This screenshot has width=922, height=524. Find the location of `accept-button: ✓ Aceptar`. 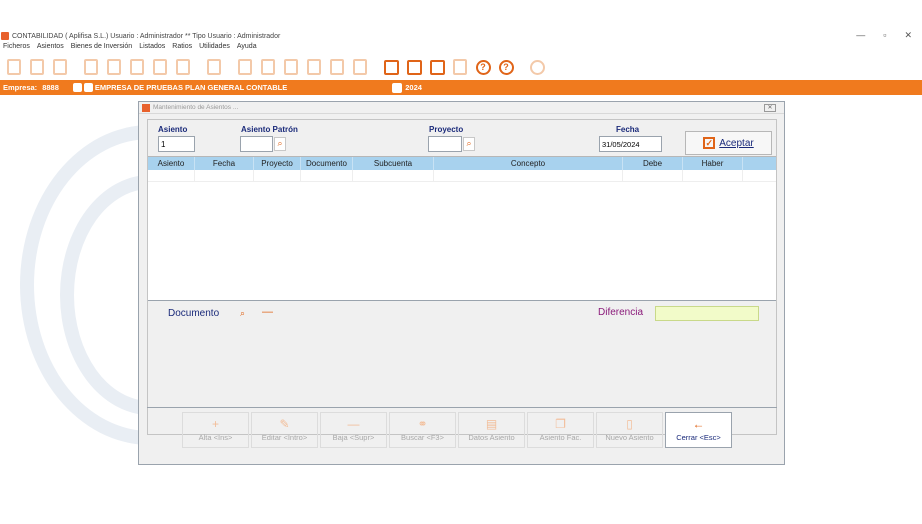

accept-button: ✓ Aceptar is located at coordinates (728, 143).